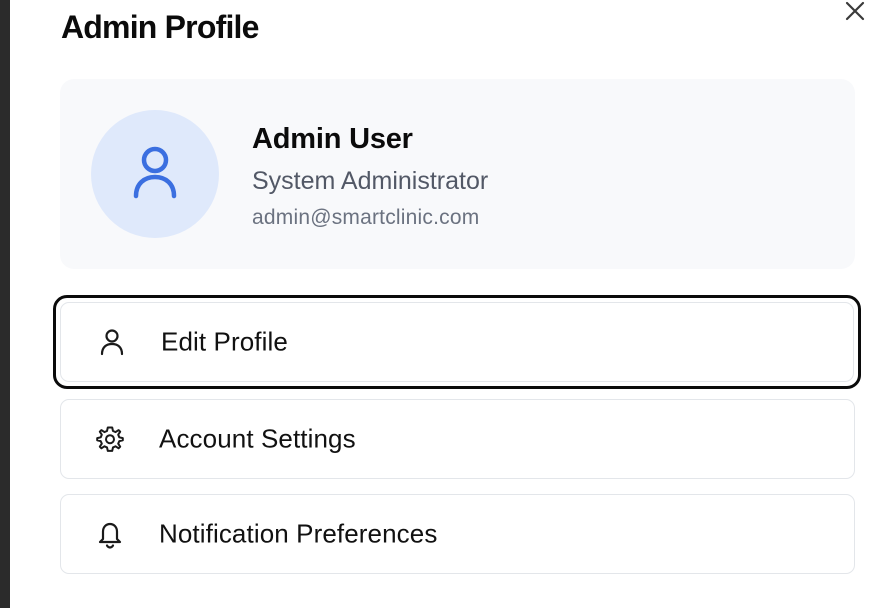  What do you see at coordinates (366, 217) in the screenshot?
I see `profile-email: admin@smartclinic.com` at bounding box center [366, 217].